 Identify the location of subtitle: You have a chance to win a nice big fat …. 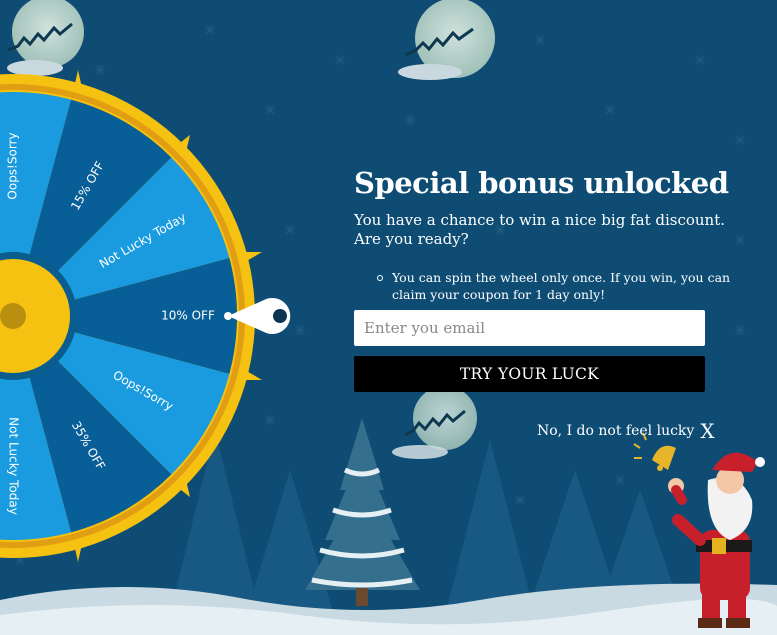
(540, 229).